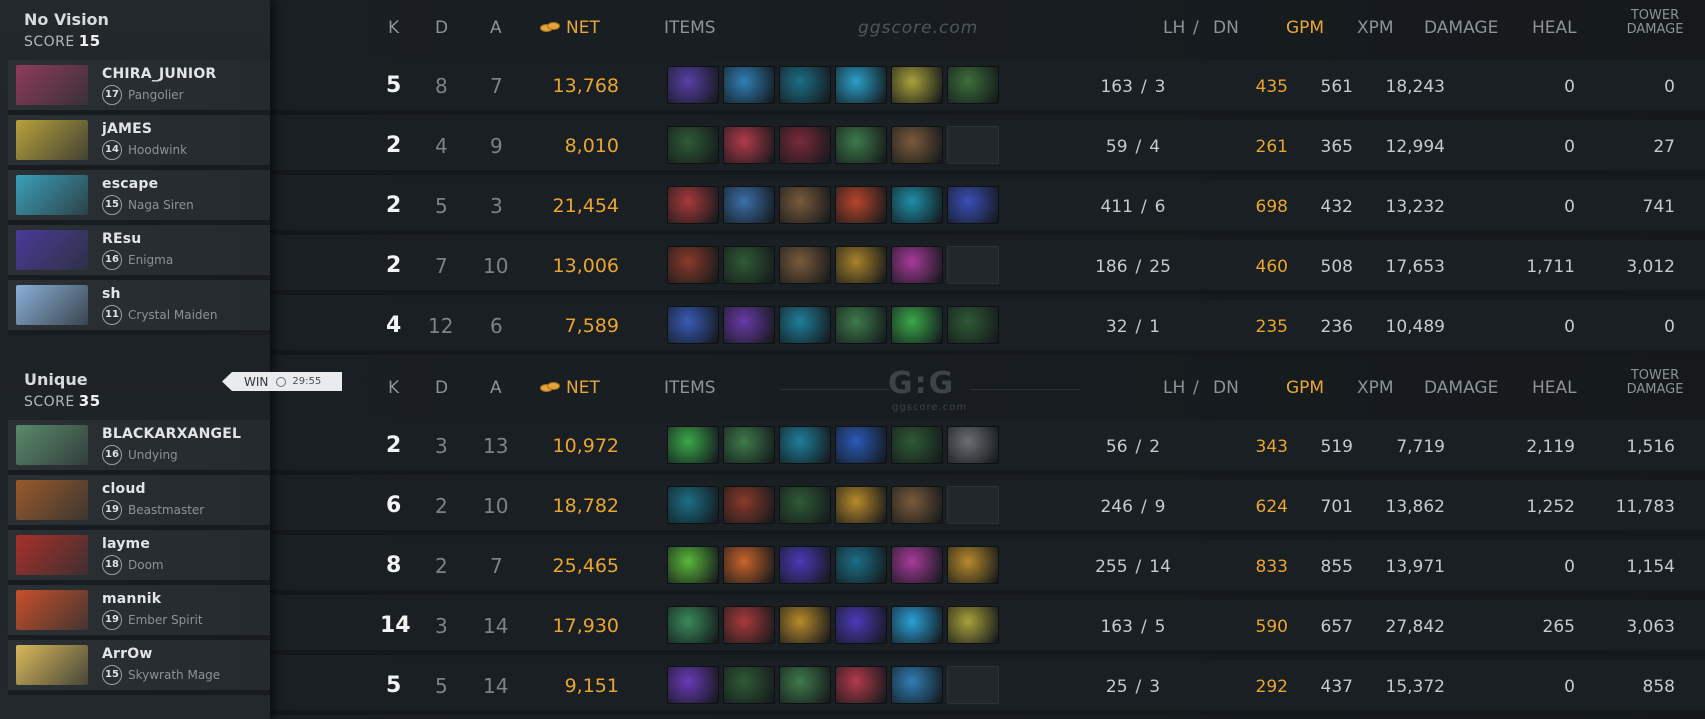 The width and height of the screenshot is (1705, 719). What do you see at coordinates (139, 142) in the screenshot?
I see `player-card: jAMES 14 Hoodwink` at bounding box center [139, 142].